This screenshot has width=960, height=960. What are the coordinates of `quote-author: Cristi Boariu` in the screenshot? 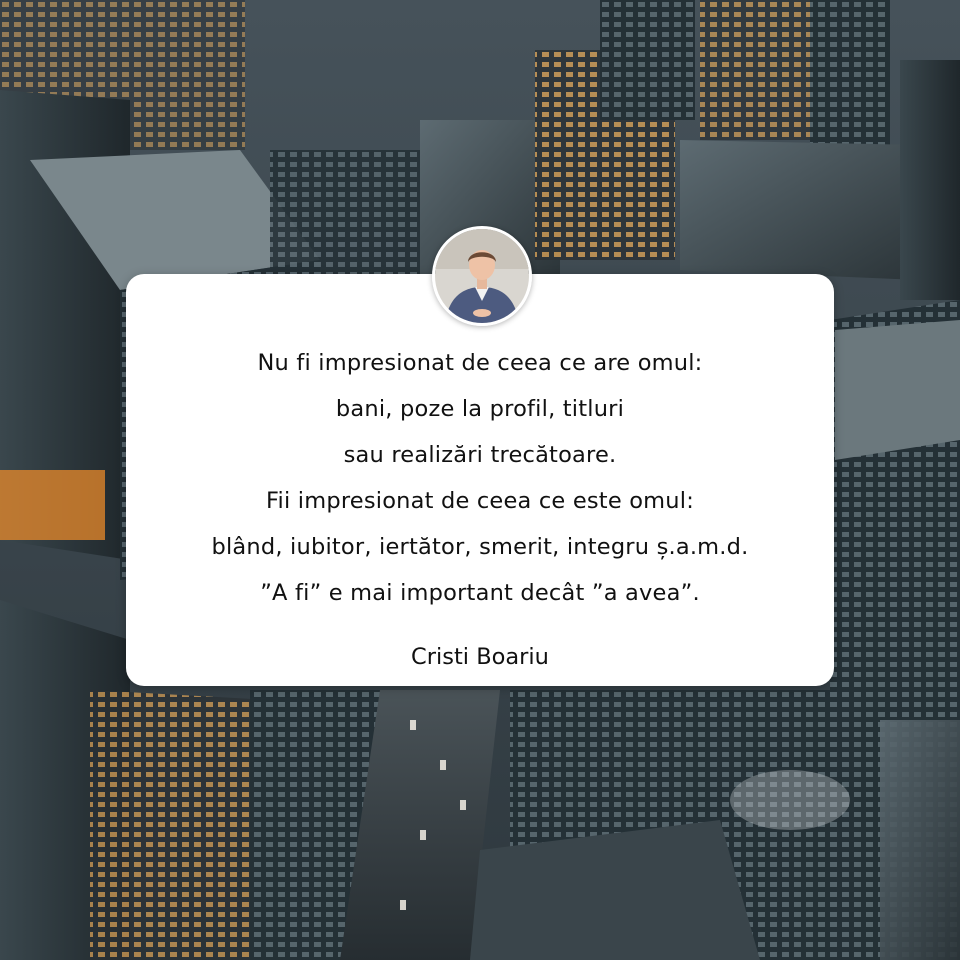 It's located at (480, 657).